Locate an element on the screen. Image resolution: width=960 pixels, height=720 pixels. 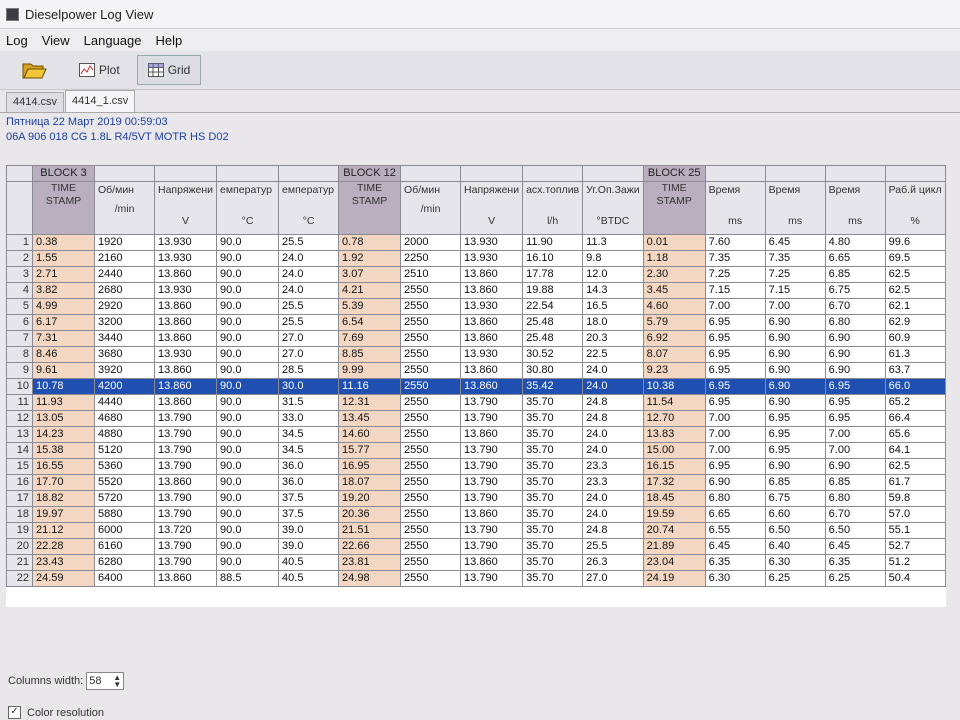
table-cell: 17.70 is located at coordinates (63, 482).